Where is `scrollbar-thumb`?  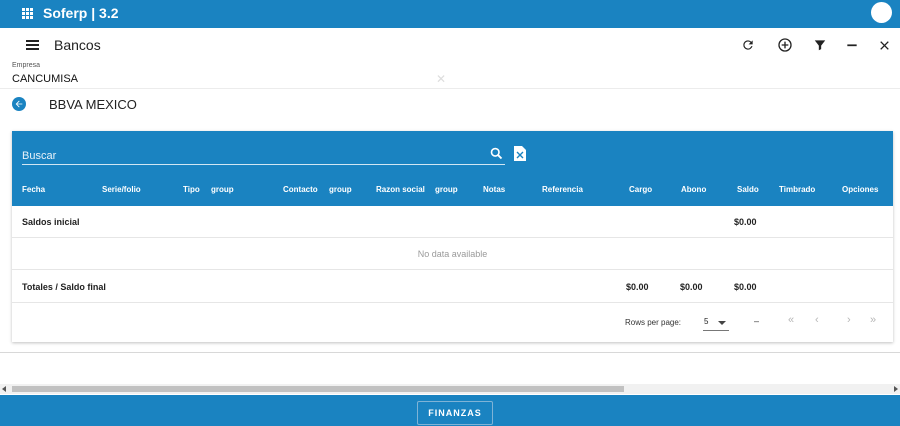
scrollbar-thumb is located at coordinates (318, 389).